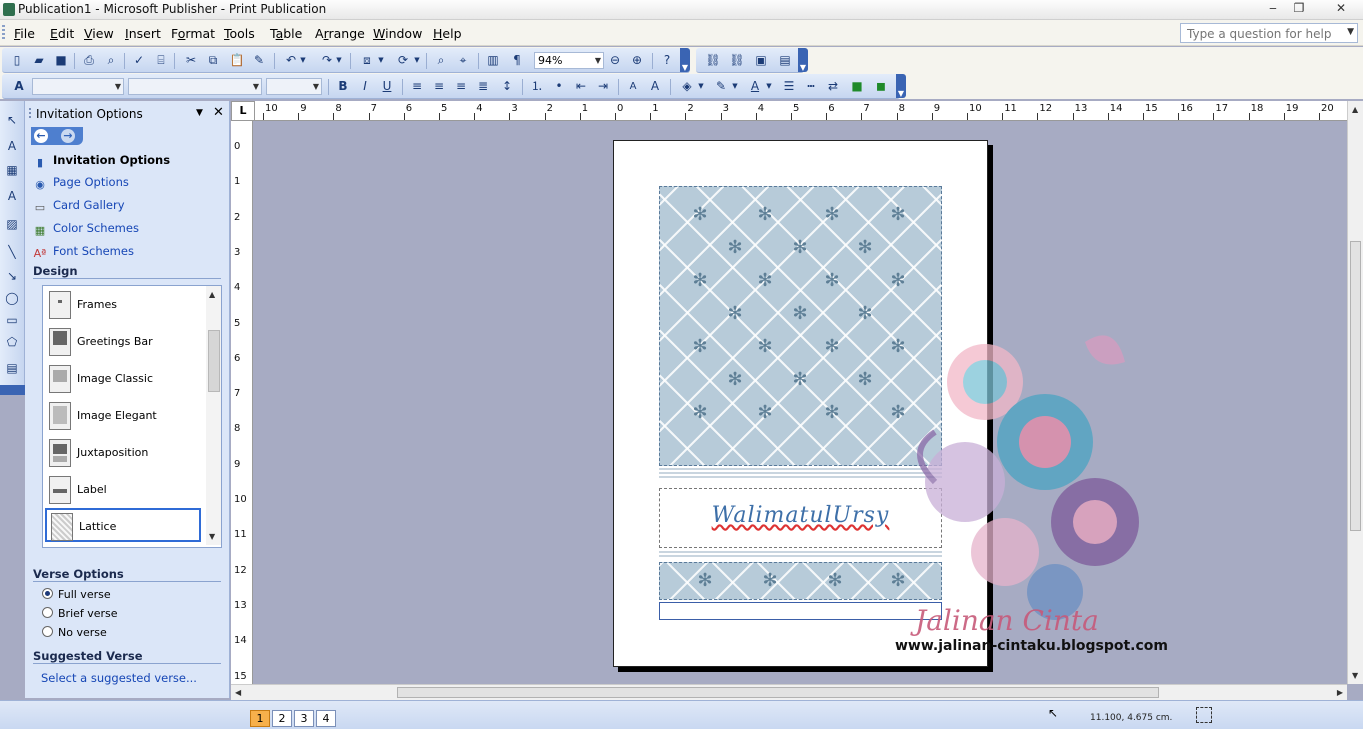  What do you see at coordinates (447, 33) in the screenshot?
I see `menu-help: Help` at bounding box center [447, 33].